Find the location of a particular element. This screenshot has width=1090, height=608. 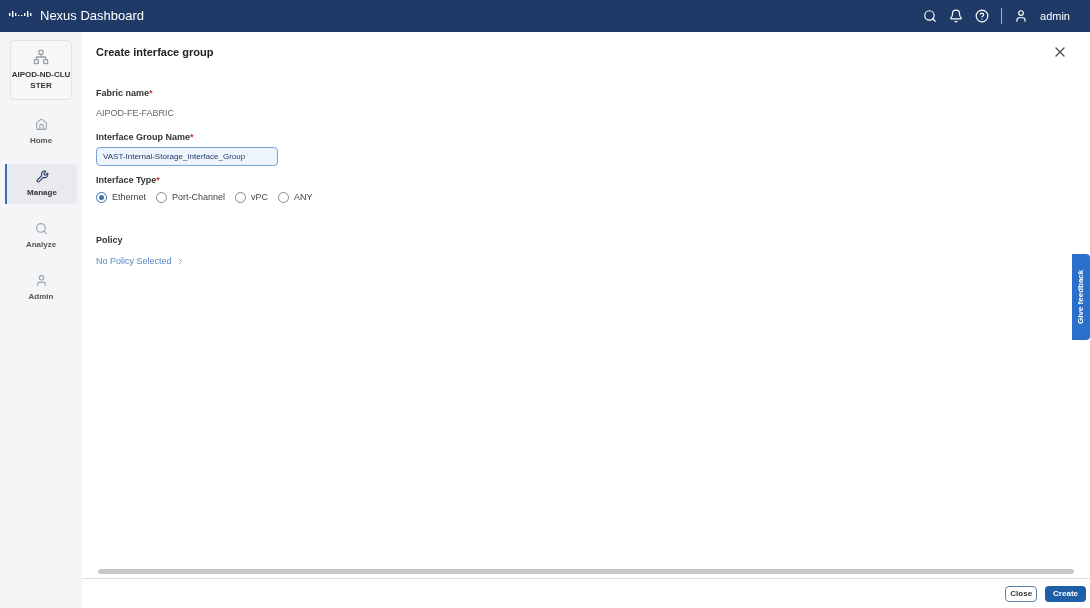

app-title: Nexus Dashboard is located at coordinates (92, 16).